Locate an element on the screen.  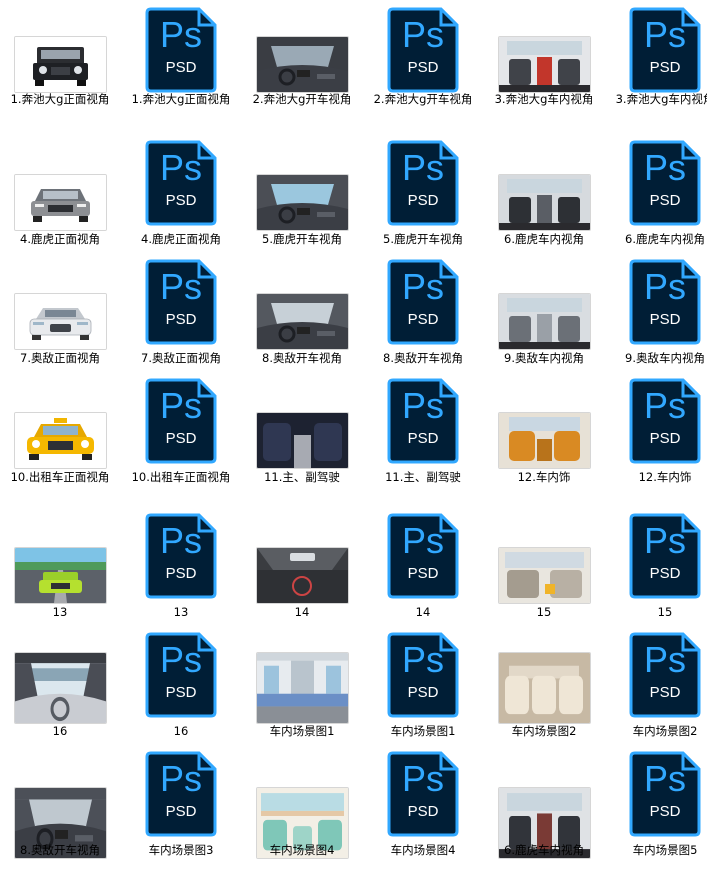
psd-file-item: Ps PSD 2.奔池大g开车视角 is located at coordinates (423, 65).